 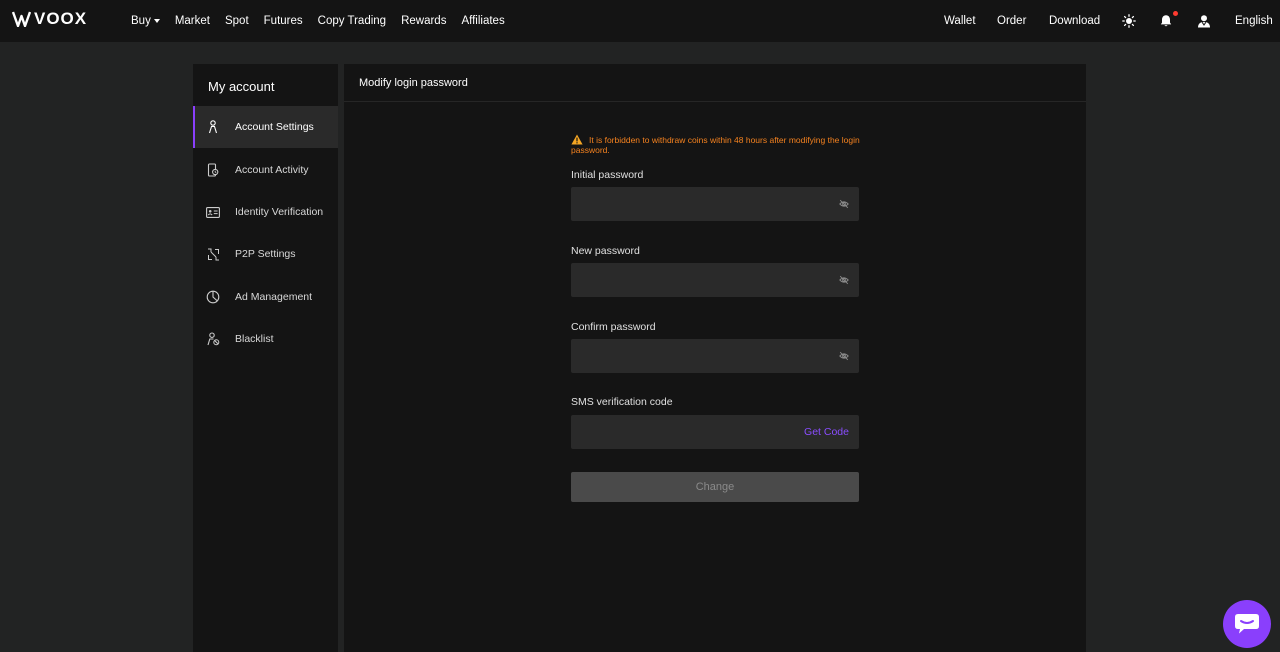 I want to click on nav-wallet: Wallet, so click(x=960, y=21).